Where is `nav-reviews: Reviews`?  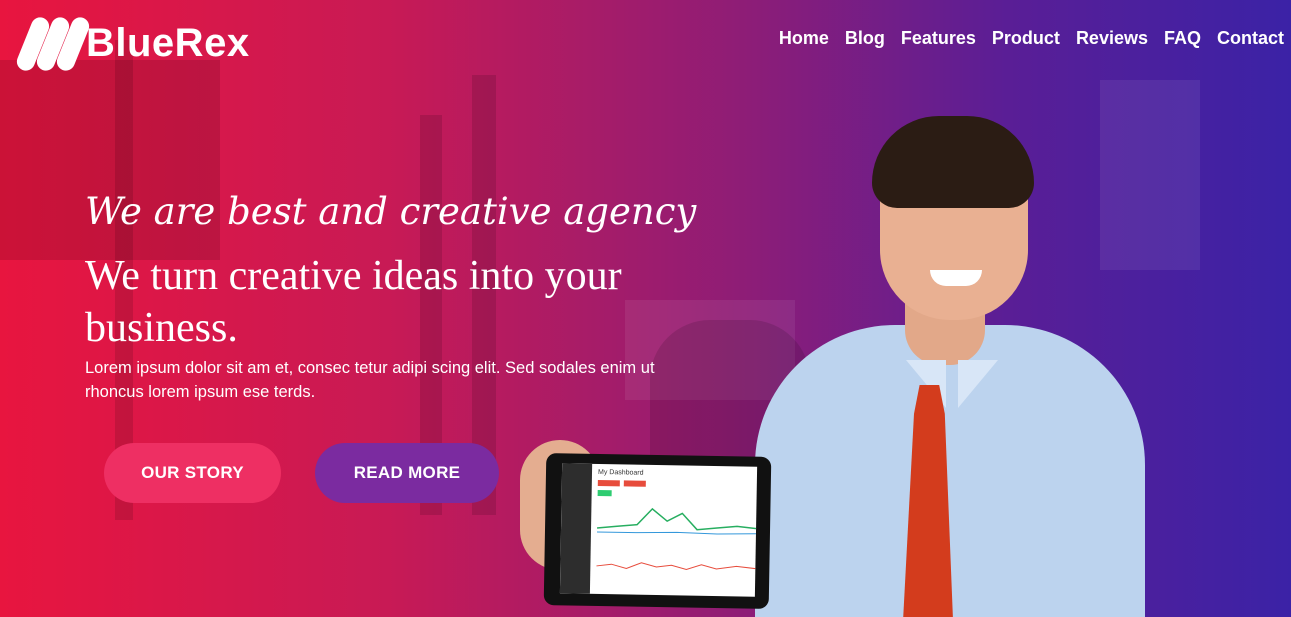 nav-reviews: Reviews is located at coordinates (1112, 38).